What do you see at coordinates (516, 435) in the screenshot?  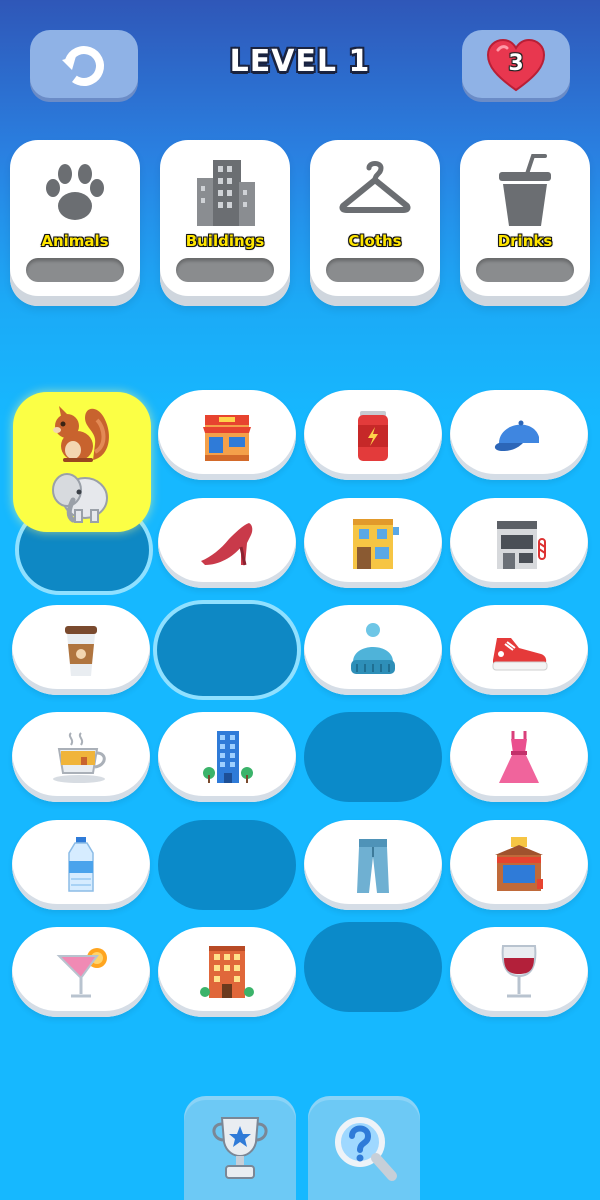 I see `baseball-cap-icon` at bounding box center [516, 435].